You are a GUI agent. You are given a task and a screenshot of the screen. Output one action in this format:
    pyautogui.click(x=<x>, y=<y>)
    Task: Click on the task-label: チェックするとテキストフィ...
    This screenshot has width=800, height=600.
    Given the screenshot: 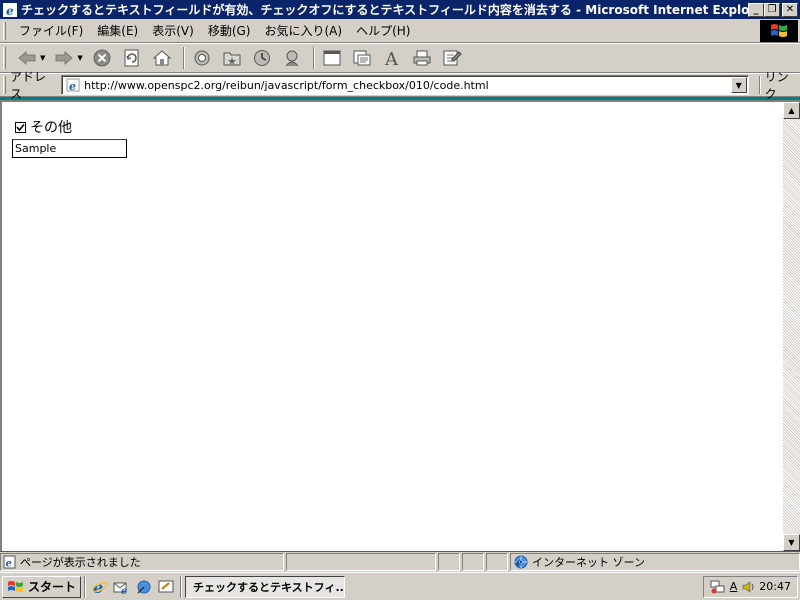 What is the action you would take?
    pyautogui.click(x=269, y=587)
    